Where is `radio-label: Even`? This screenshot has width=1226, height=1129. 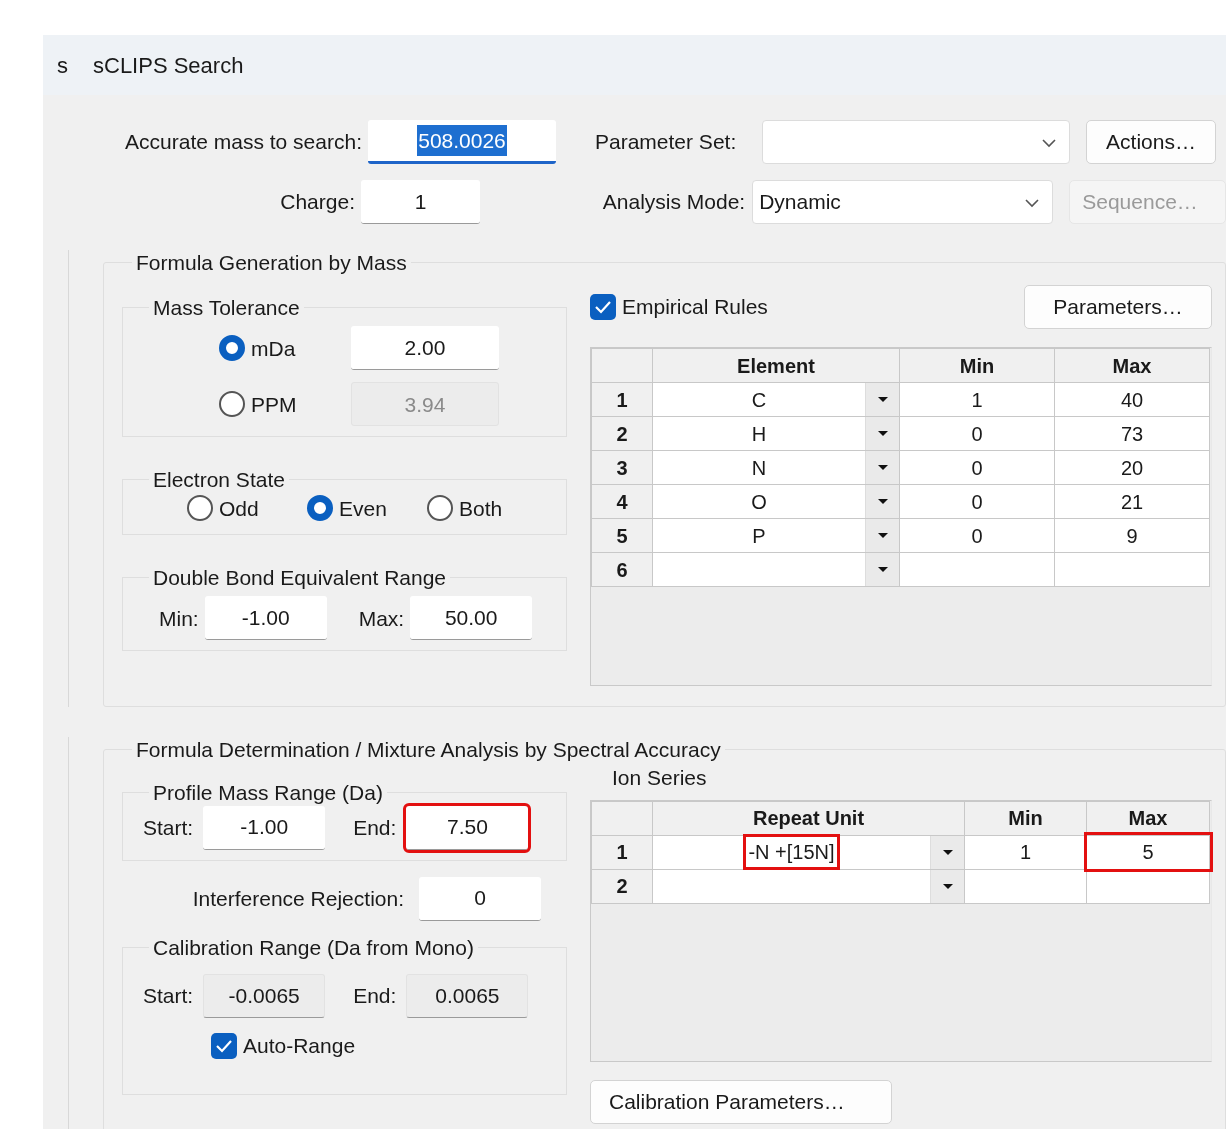
radio-label: Even is located at coordinates (363, 508).